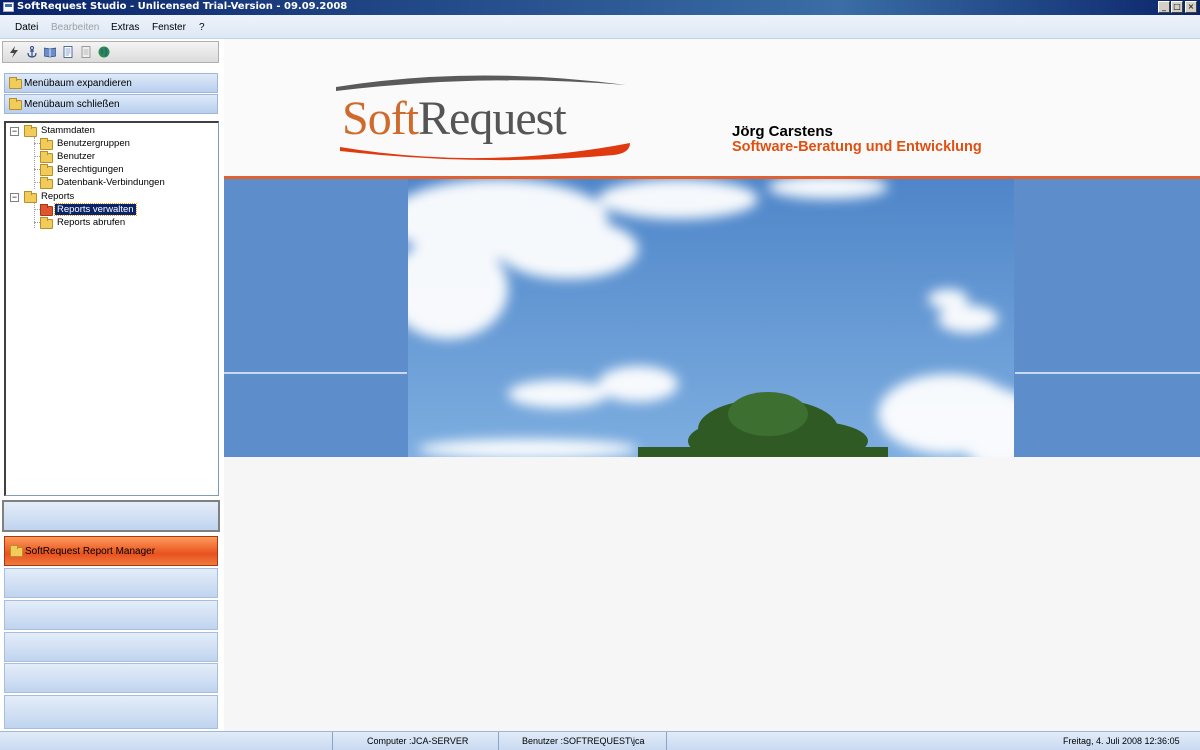 The width and height of the screenshot is (1200, 750). I want to click on tree-node-label: Reports, so click(58, 196).